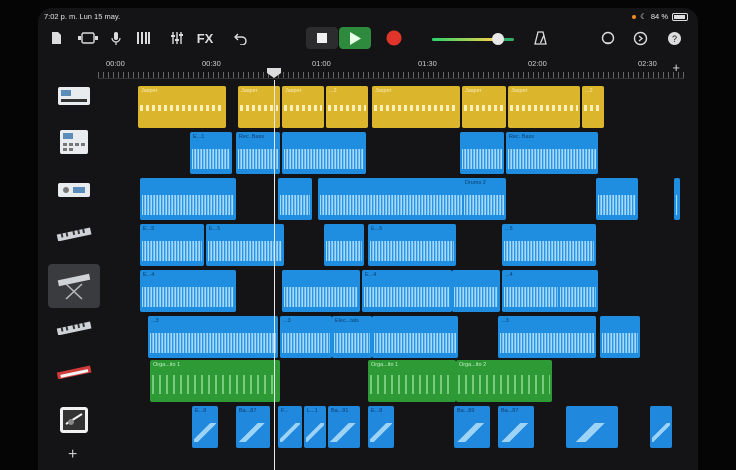  Describe the element at coordinates (340, 411) in the screenshot. I see `region-name: Ba...91` at that location.